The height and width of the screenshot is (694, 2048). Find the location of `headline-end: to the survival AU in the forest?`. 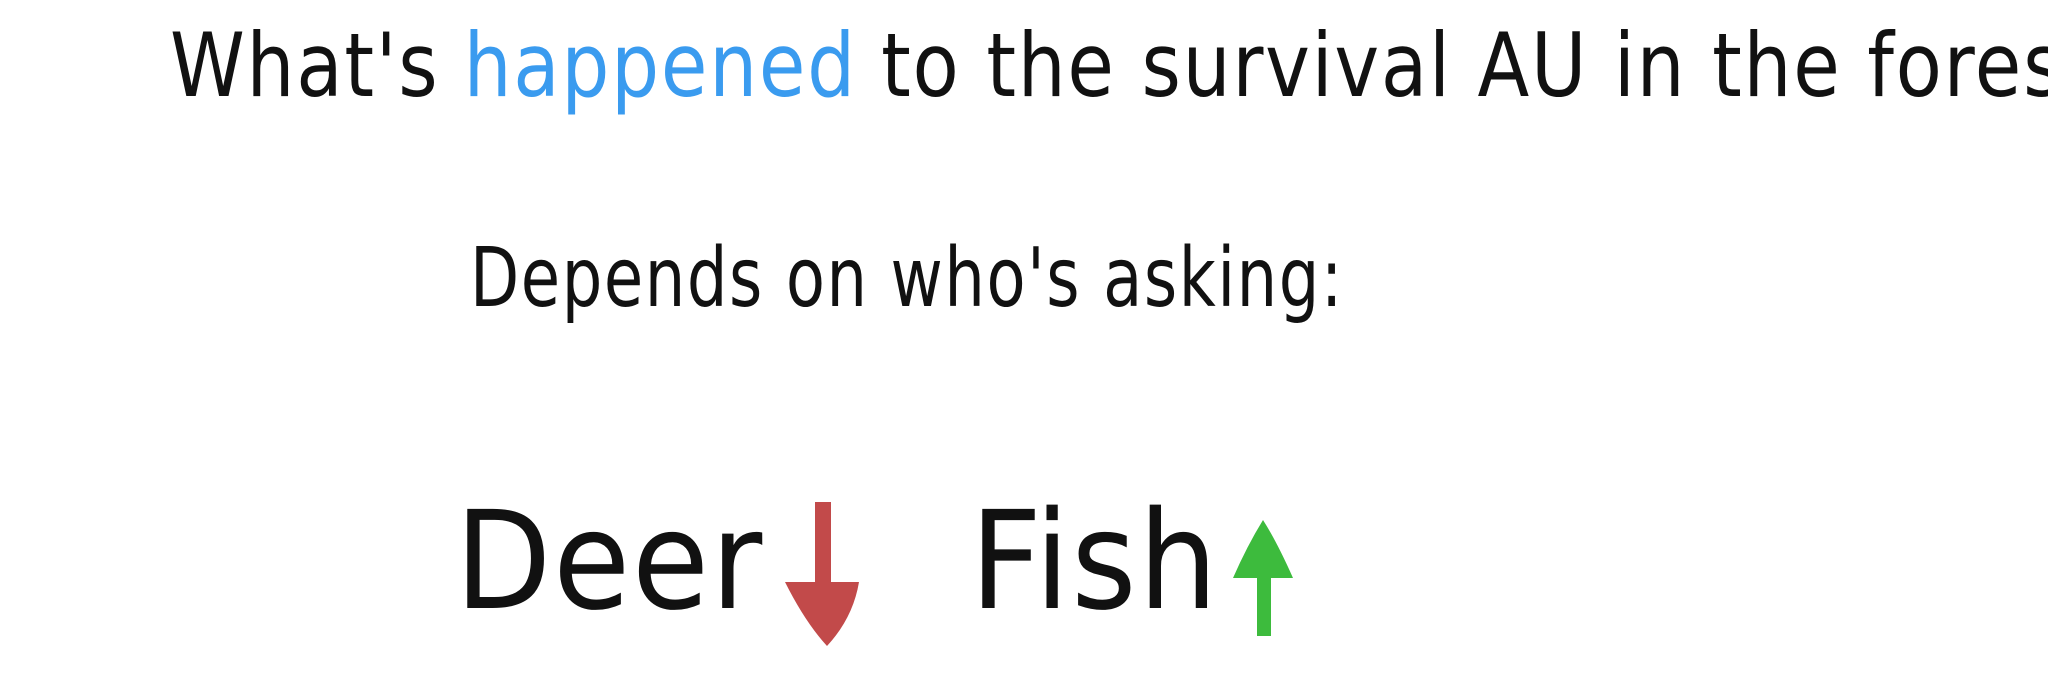

headline-end: to the survival AU in the forest? is located at coordinates (1464, 65).